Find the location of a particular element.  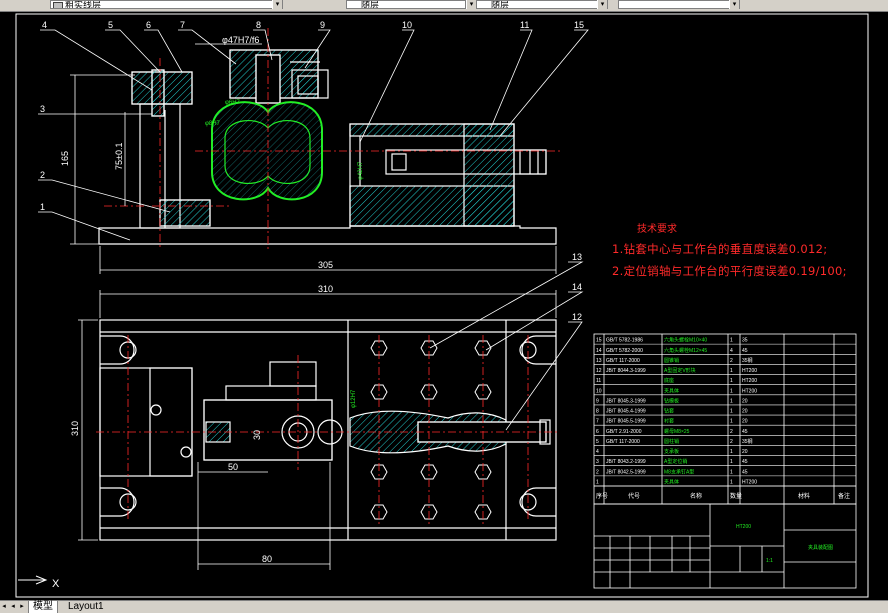

bom-cell-name: 六角头螺栓M12×45 is located at coordinates (685, 350).